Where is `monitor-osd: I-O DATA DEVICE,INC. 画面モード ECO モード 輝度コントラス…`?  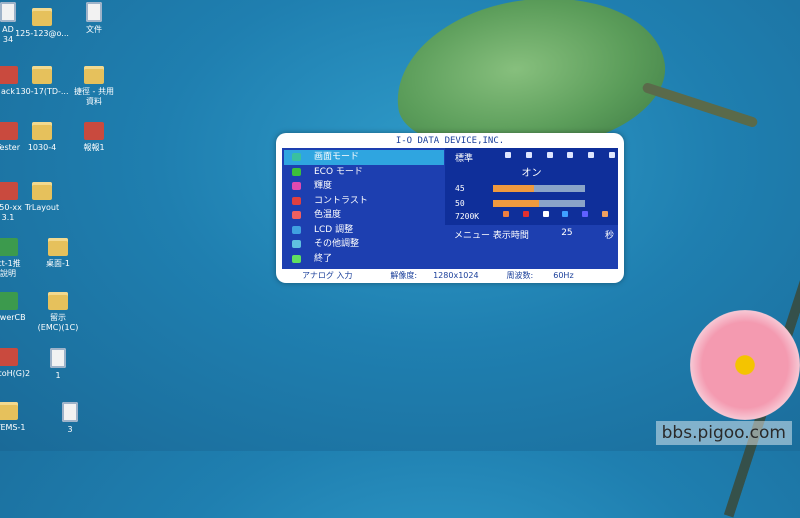 monitor-osd: I-O DATA DEVICE,INC. 画面モード ECO モード 輝度コントラス… is located at coordinates (450, 208).